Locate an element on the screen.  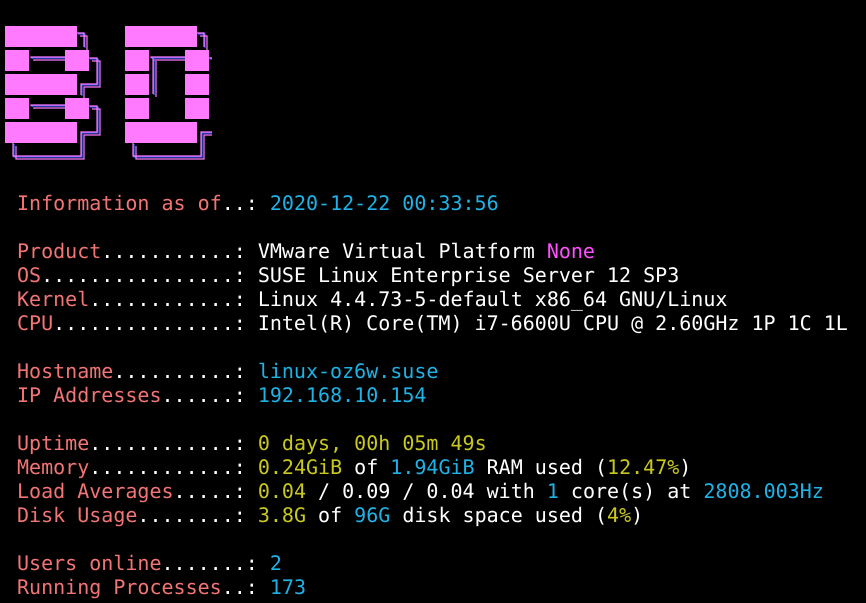
field-label: Product...........: is located at coordinates (131, 251).